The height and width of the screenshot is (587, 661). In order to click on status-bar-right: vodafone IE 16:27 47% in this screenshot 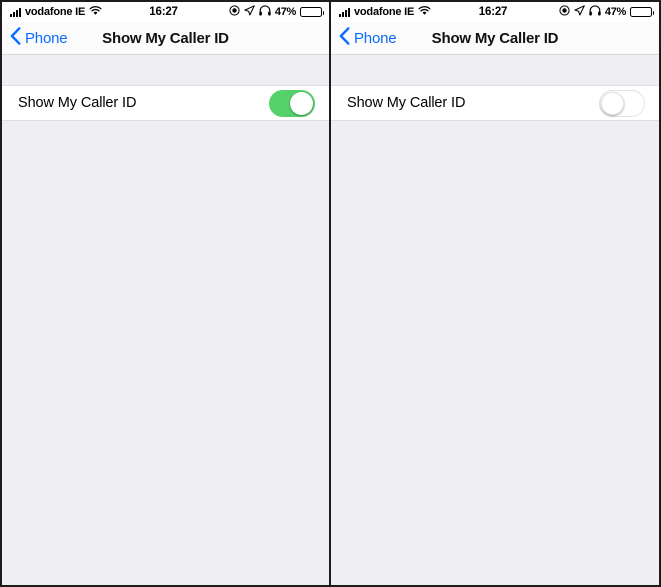, I will do `click(495, 12)`.